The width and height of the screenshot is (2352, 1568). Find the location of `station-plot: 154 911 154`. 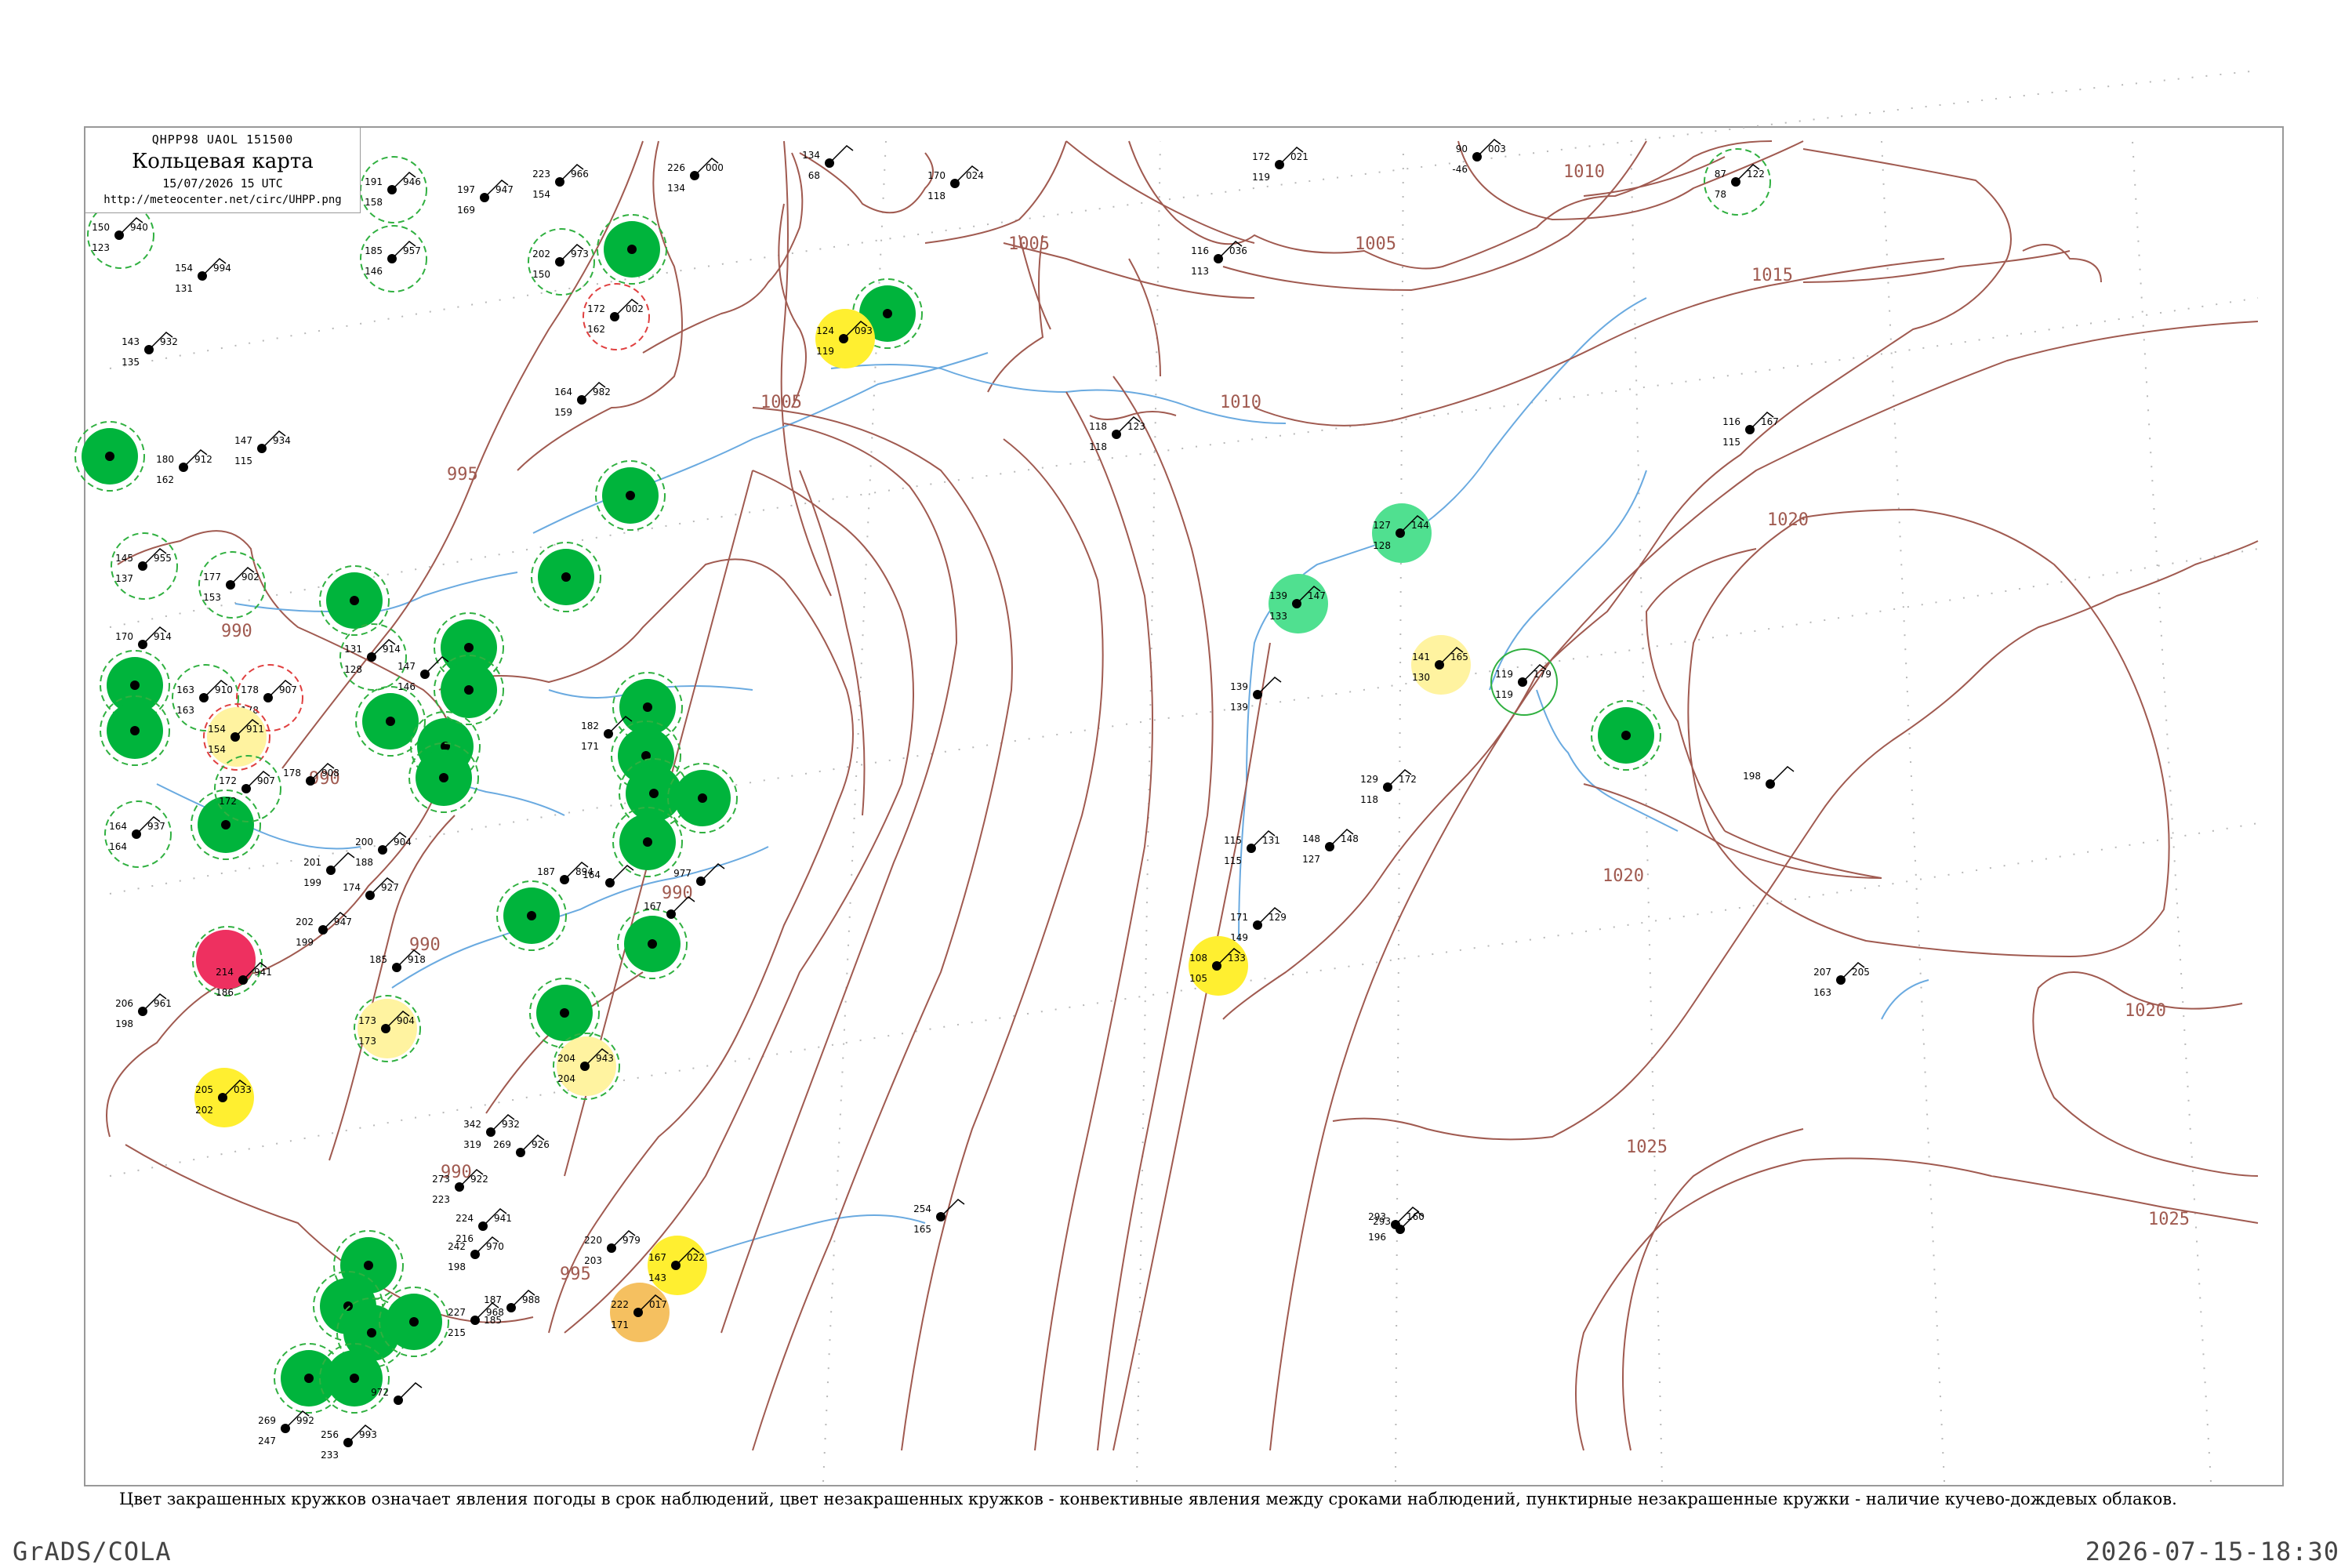

station-plot: 154 911 154 is located at coordinates (237, 737).